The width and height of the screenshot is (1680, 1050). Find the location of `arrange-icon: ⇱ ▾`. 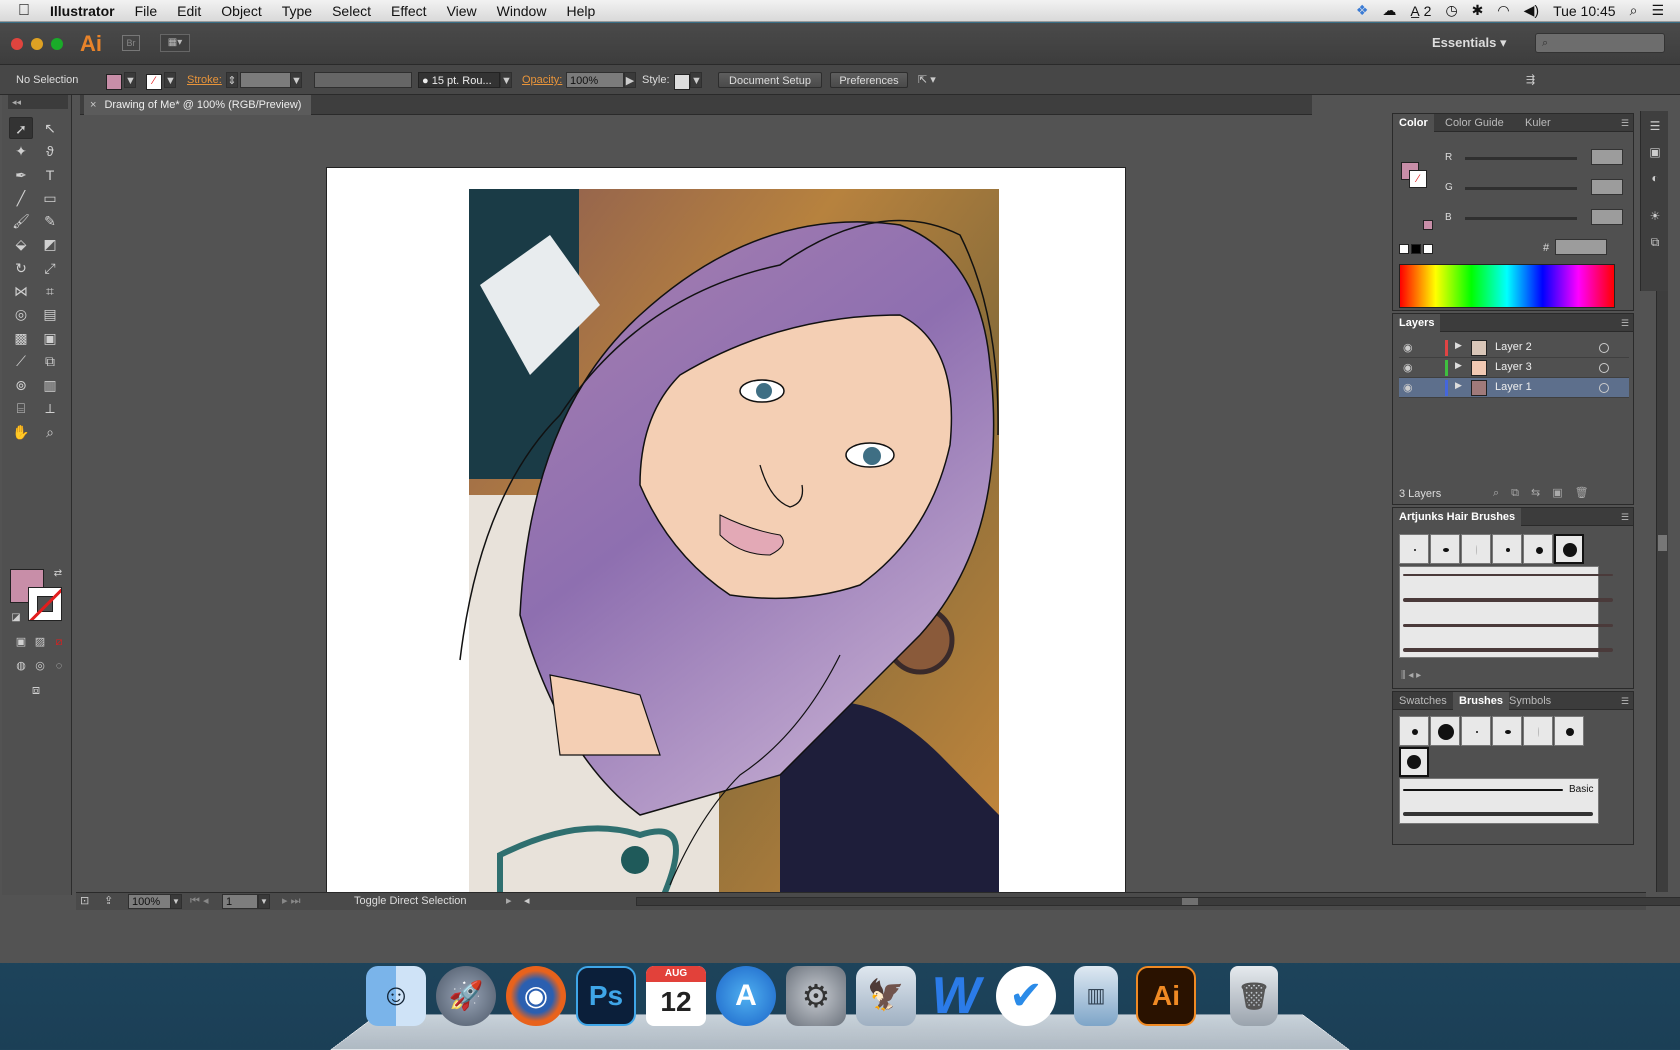

arrange-icon: ⇱ ▾ is located at coordinates (927, 80).